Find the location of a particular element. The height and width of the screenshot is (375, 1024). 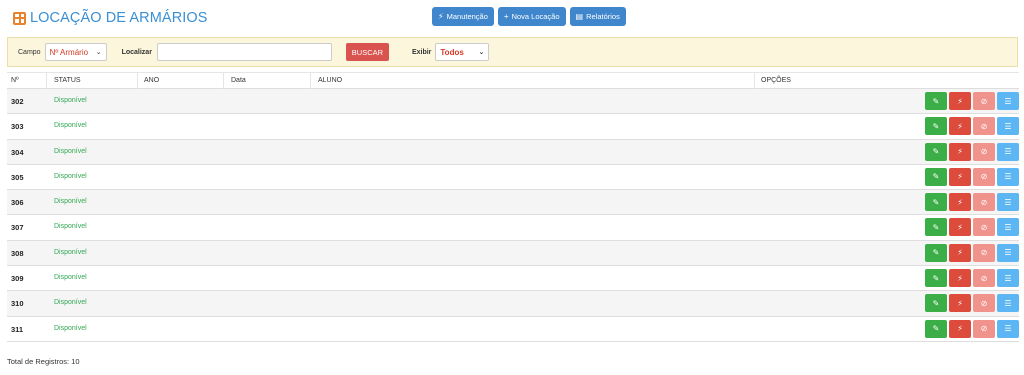

table-row: 303 Disponível ✎ ⚡ ⊘ ☰ is located at coordinates (513, 127).